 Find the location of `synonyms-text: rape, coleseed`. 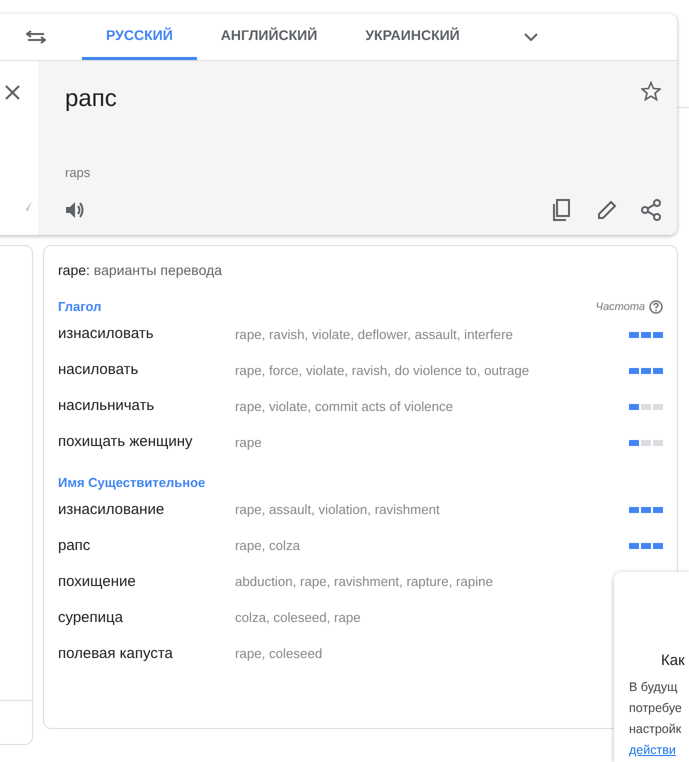

synonyms-text: rape, coleseed is located at coordinates (279, 654).